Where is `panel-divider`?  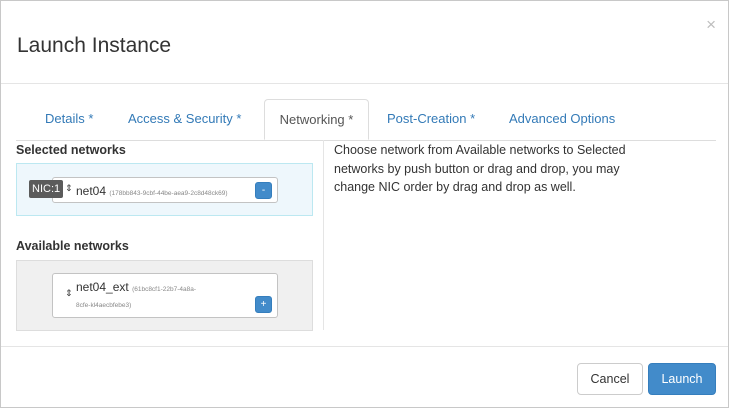
panel-divider is located at coordinates (323, 235).